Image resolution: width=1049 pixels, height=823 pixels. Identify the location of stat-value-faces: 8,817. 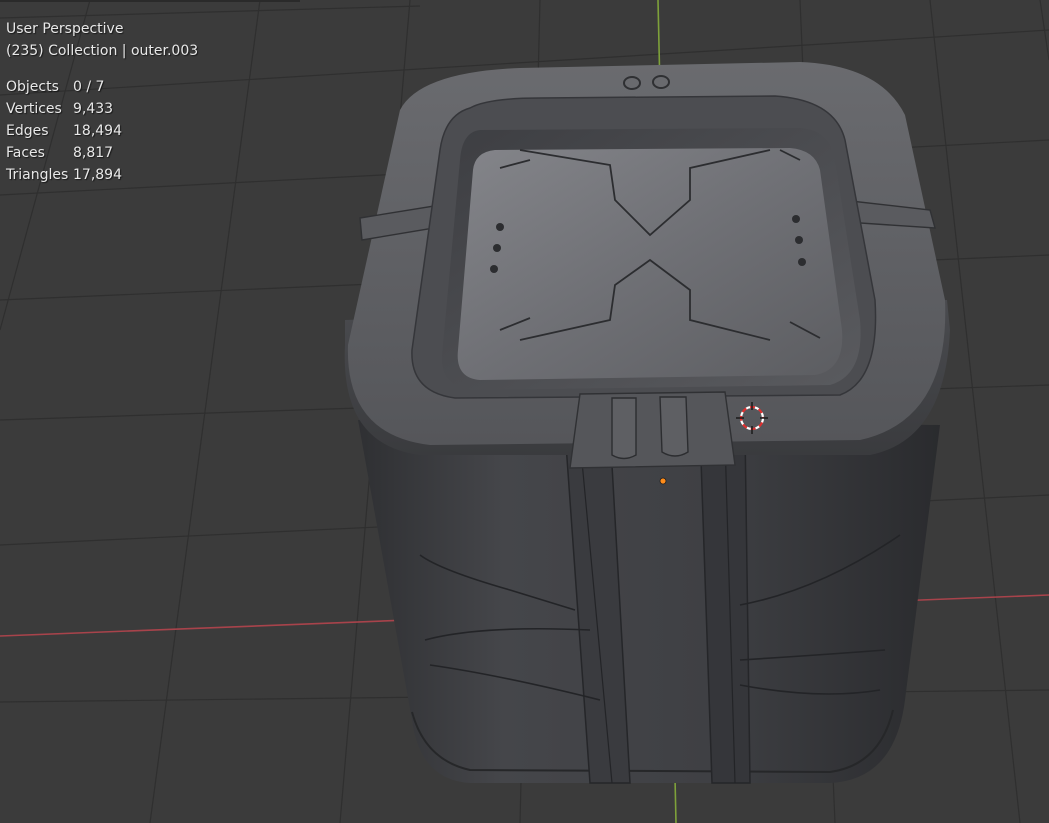
(93, 153).